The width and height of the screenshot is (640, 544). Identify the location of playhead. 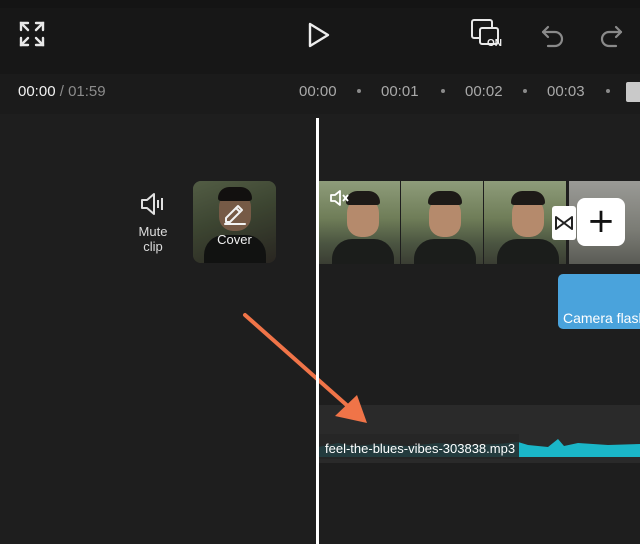
(317, 331).